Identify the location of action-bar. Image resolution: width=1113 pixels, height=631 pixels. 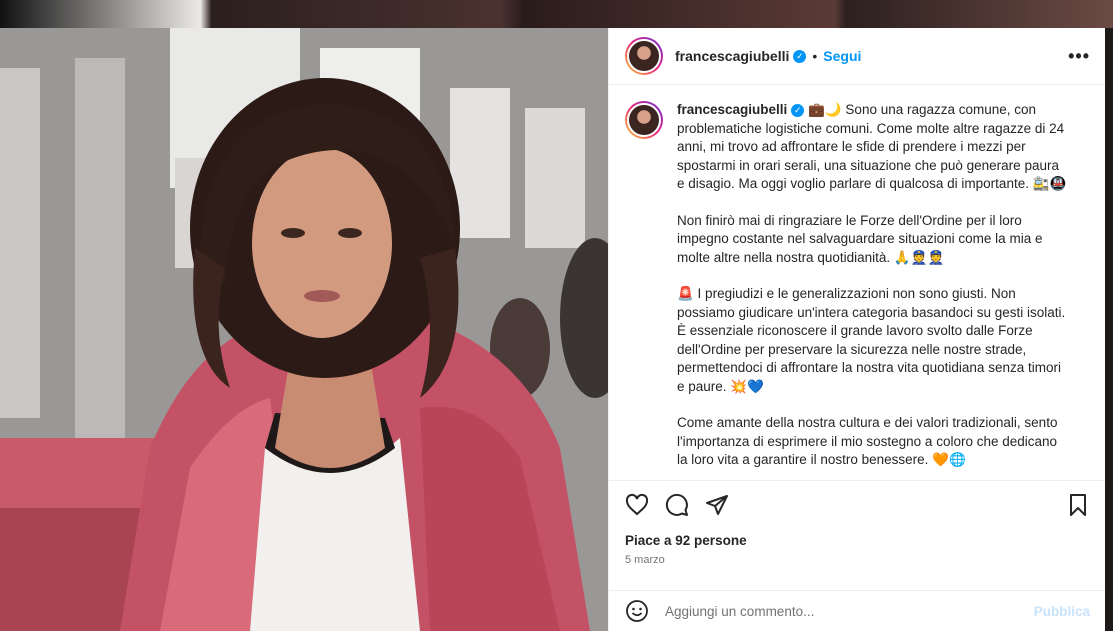
(857, 504).